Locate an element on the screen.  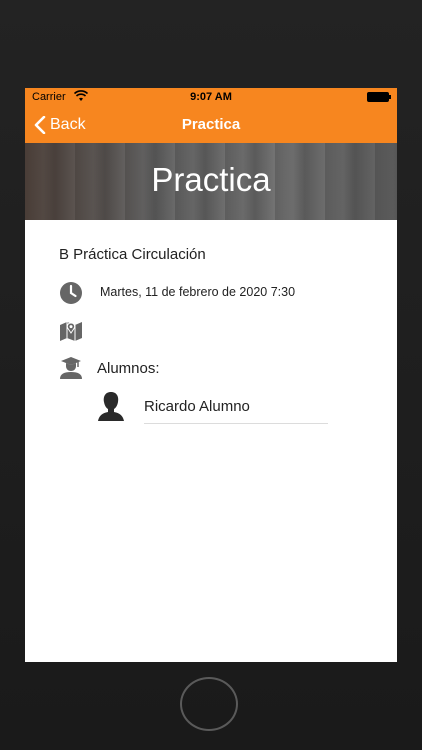
student-name: Ricardo Alumno is located at coordinates (197, 406).